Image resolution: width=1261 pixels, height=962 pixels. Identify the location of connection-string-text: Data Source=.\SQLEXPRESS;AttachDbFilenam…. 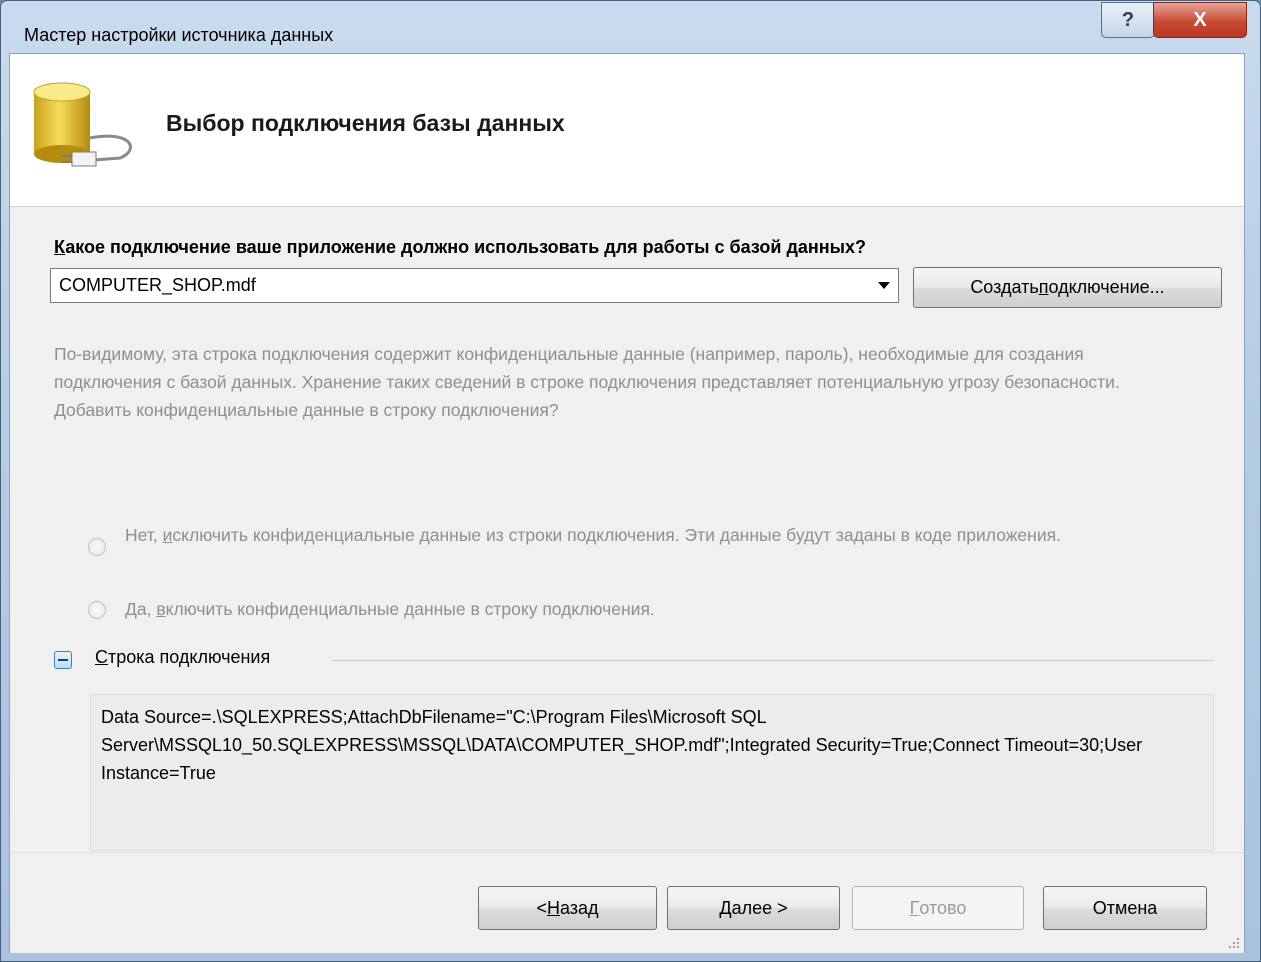
(652, 772).